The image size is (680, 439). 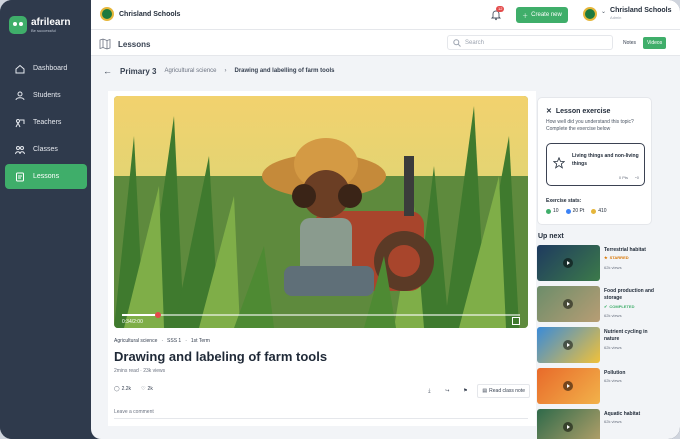 I want to click on up-next-title: Aquatic habitat, so click(x=622, y=414).